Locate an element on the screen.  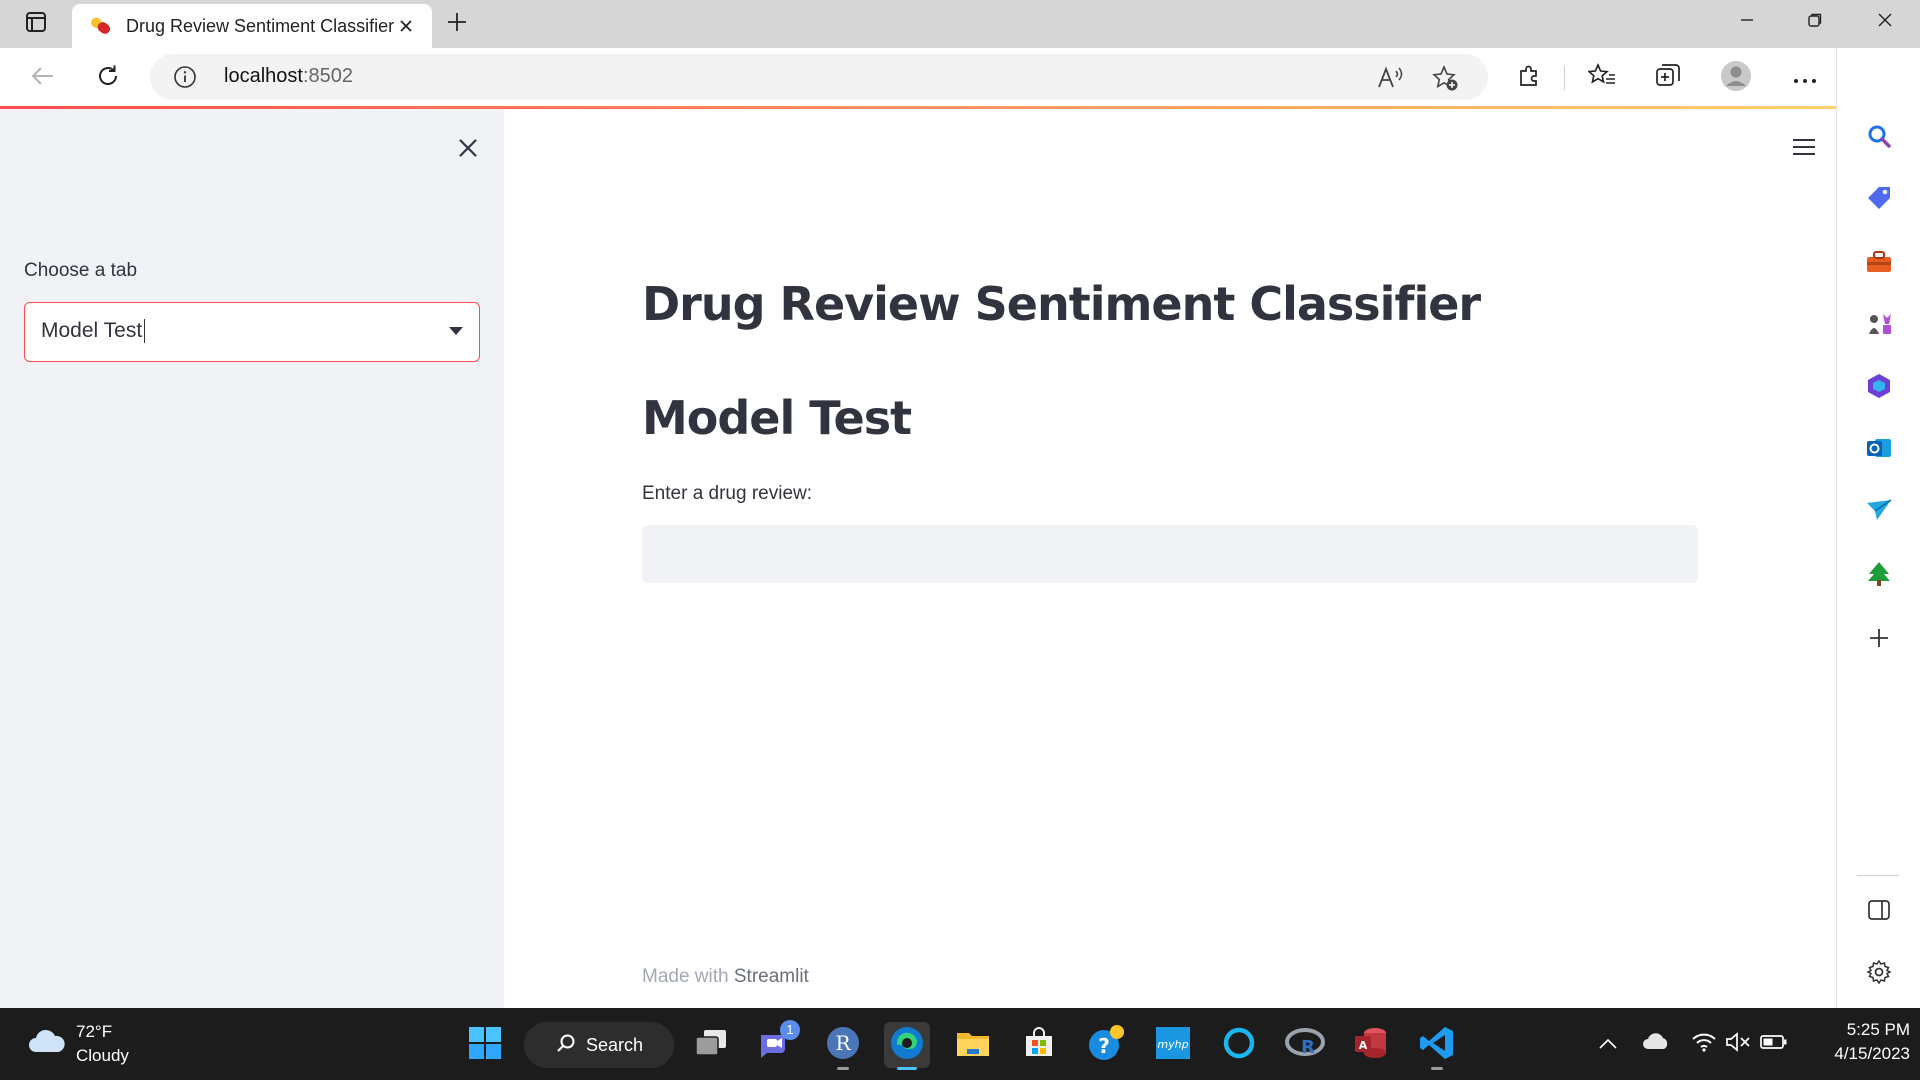
vscode-logo-icon is located at coordinates (1437, 1045).